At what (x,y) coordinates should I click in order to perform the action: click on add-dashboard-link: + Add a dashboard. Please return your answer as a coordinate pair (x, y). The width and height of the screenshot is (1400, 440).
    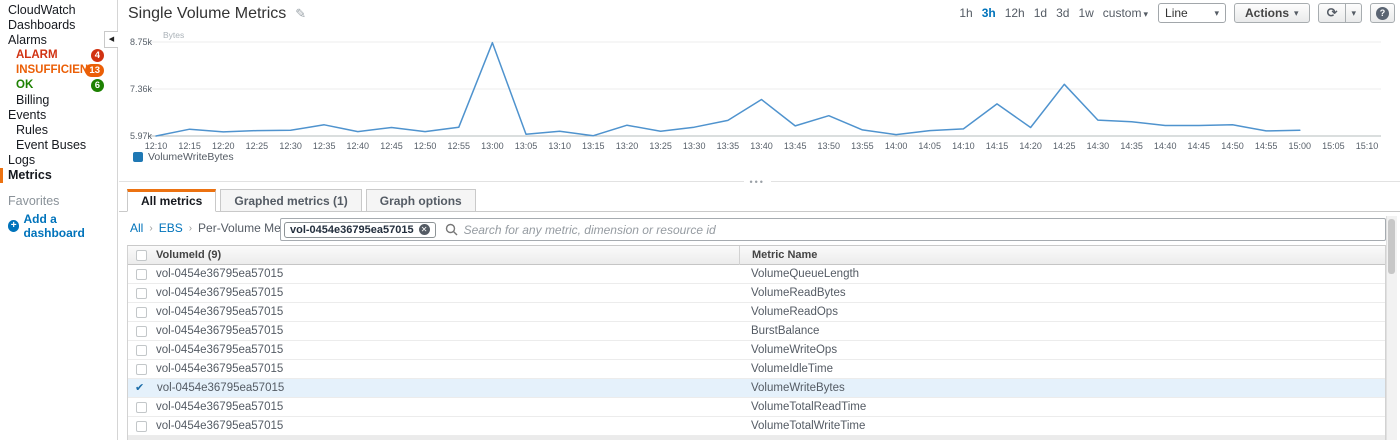
    Looking at the image, I should click on (58, 226).